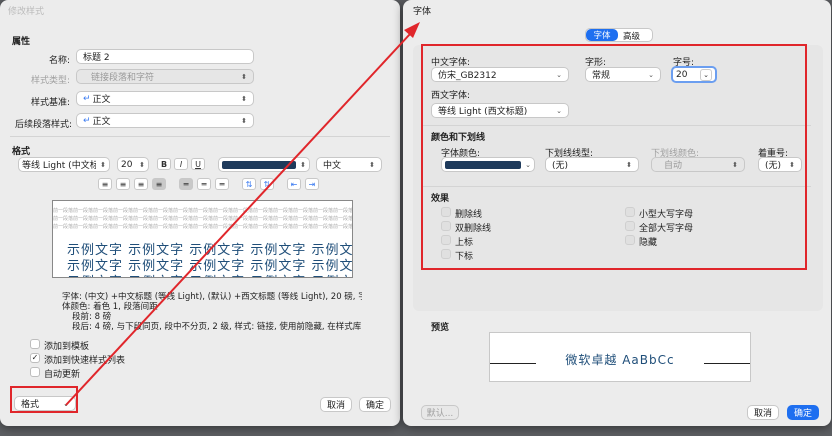  Describe the element at coordinates (602, 35) in the screenshot. I see `tab-font: 字体` at that location.